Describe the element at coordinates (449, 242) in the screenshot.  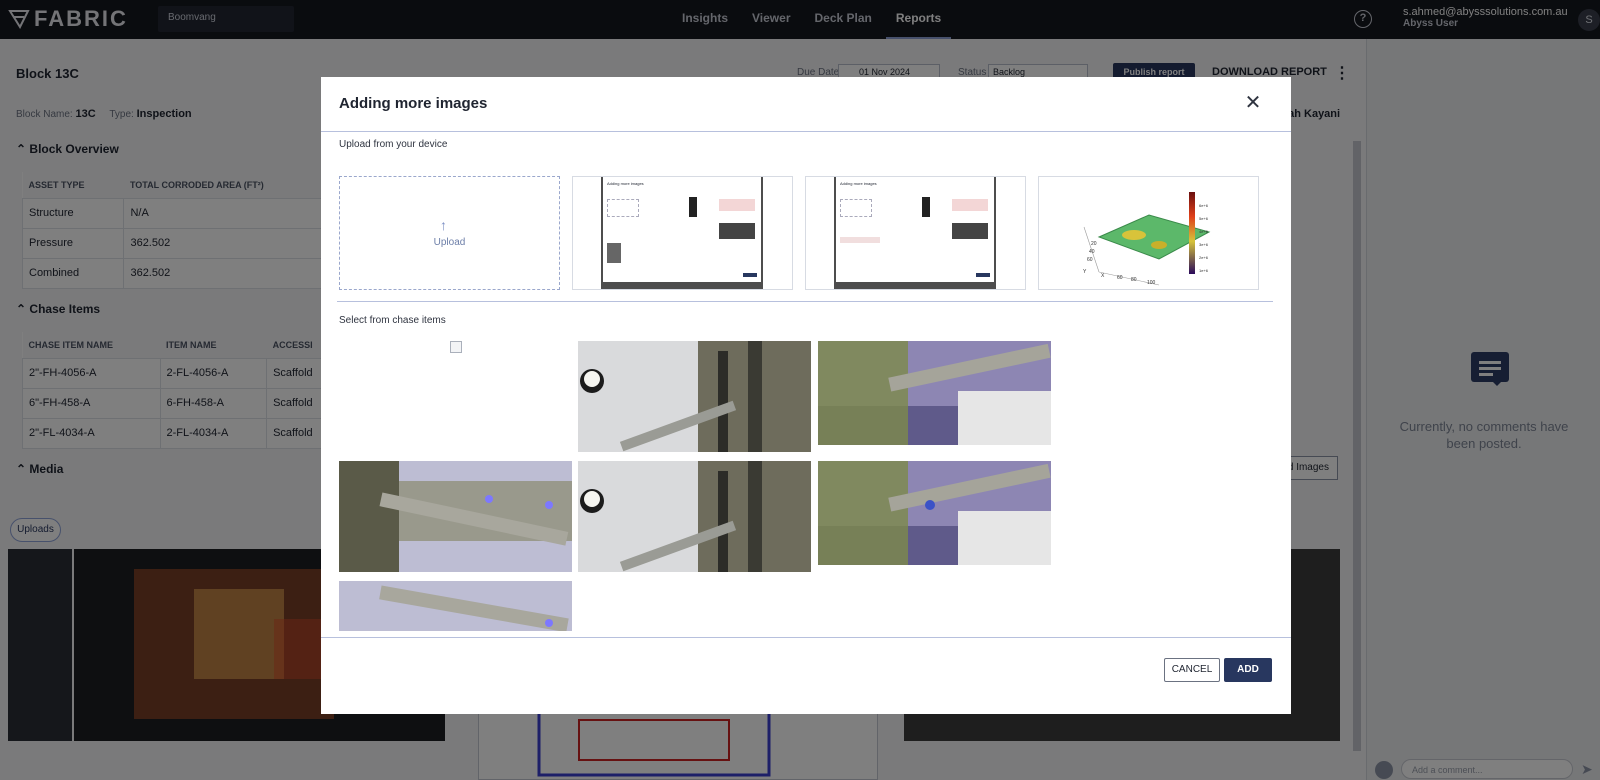
I see `upload-label: Upload` at that location.